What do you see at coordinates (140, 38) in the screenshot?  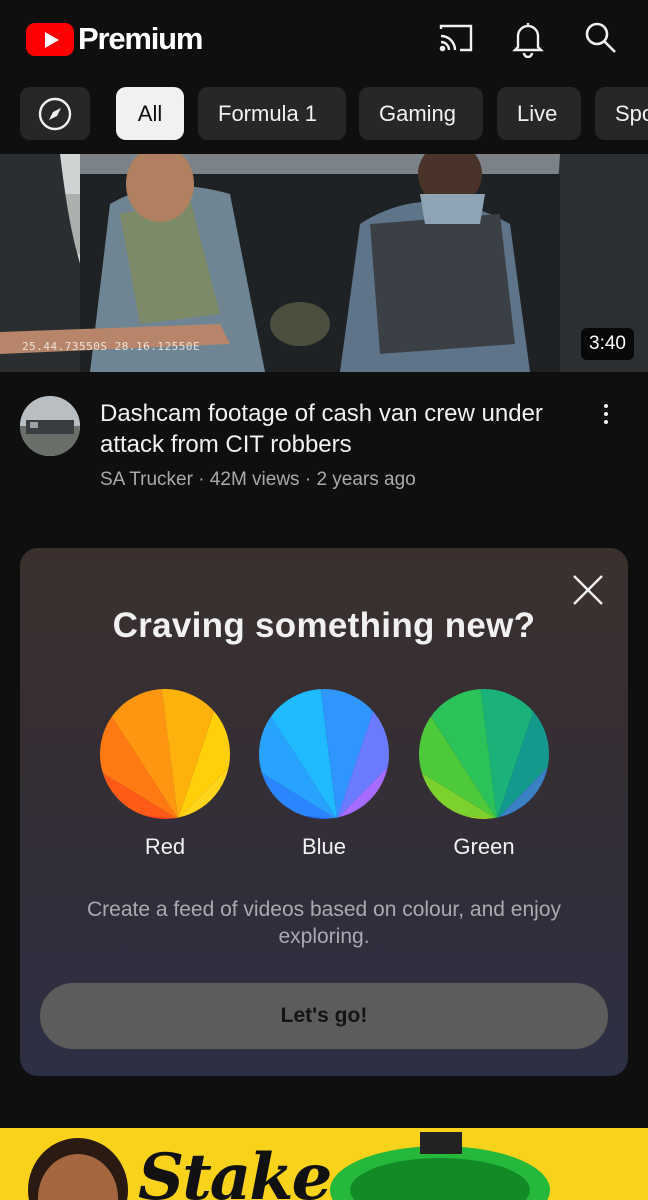 I see `brand-label: Premium` at bounding box center [140, 38].